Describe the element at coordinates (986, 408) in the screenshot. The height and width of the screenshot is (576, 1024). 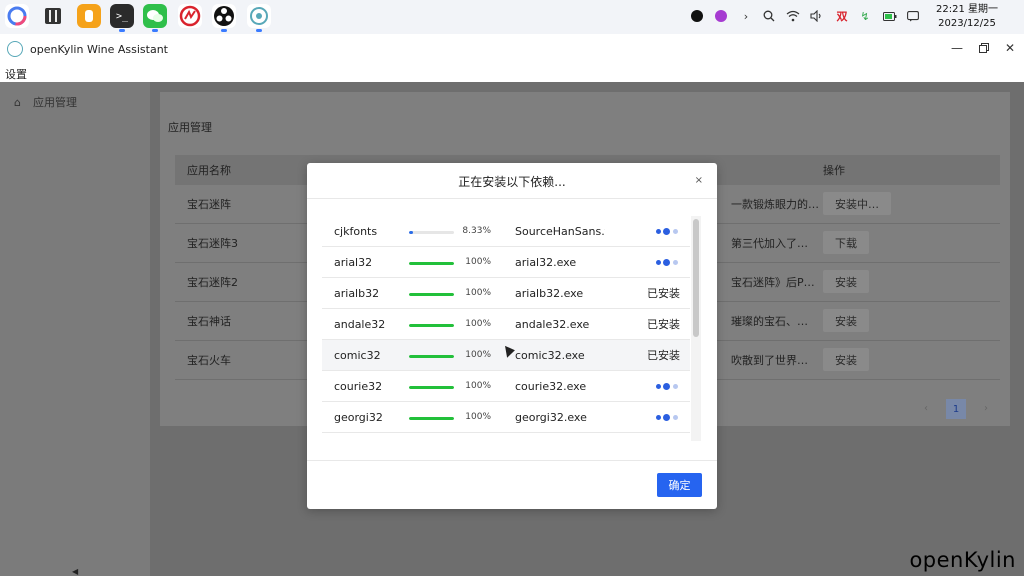
I see `next-page-icon: ›` at that location.